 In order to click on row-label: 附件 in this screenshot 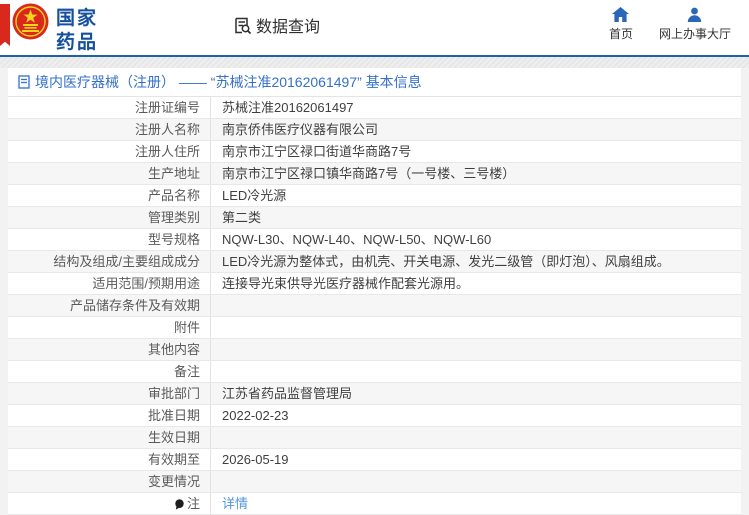, I will do `click(109, 327)`.